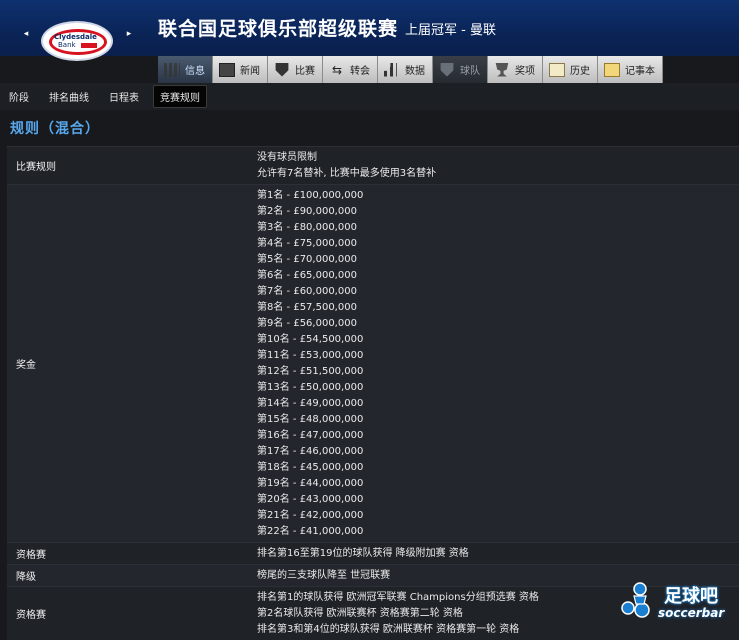  I want to click on subnav-fixtures: 日程表, so click(124, 96).